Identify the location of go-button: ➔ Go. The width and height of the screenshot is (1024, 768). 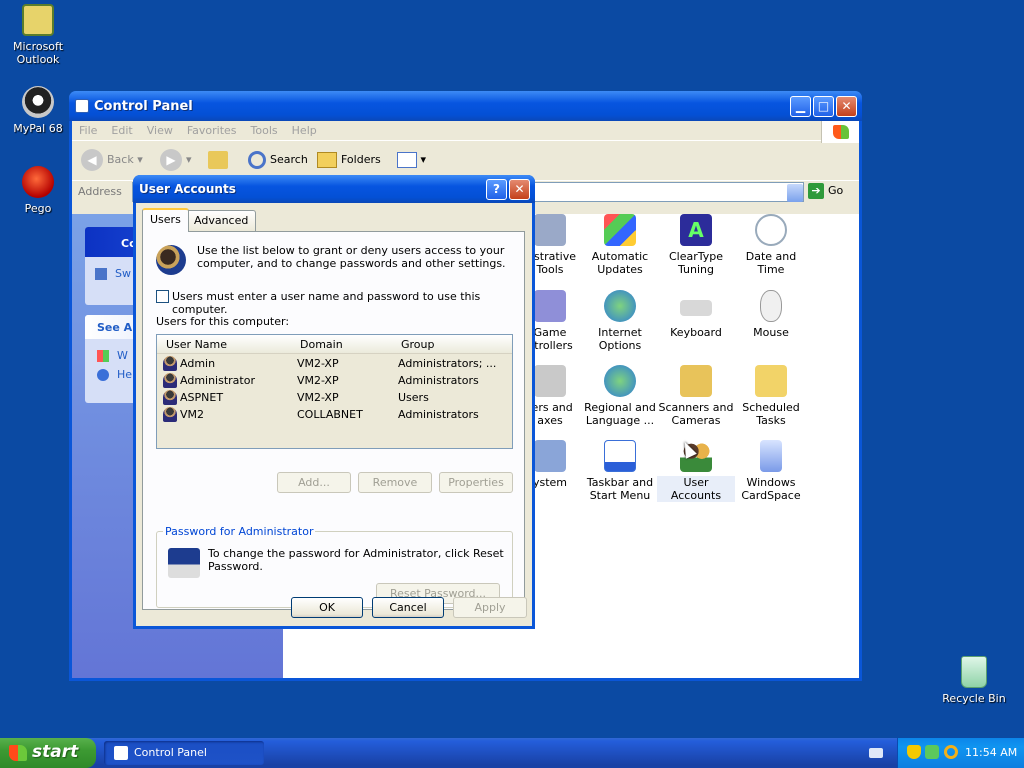
(825, 191).